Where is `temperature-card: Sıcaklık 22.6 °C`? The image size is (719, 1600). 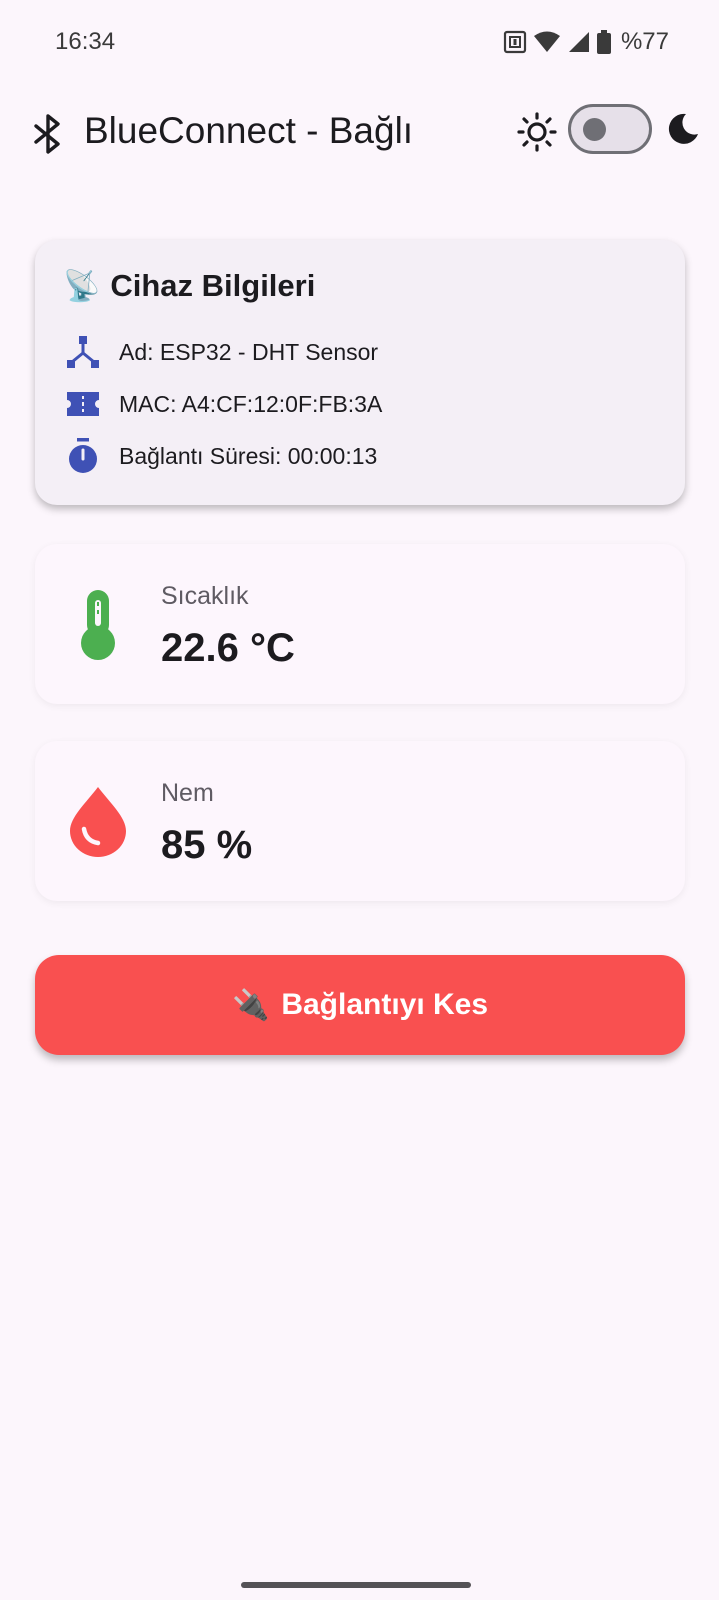 temperature-card: Sıcaklık 22.6 °C is located at coordinates (360, 624).